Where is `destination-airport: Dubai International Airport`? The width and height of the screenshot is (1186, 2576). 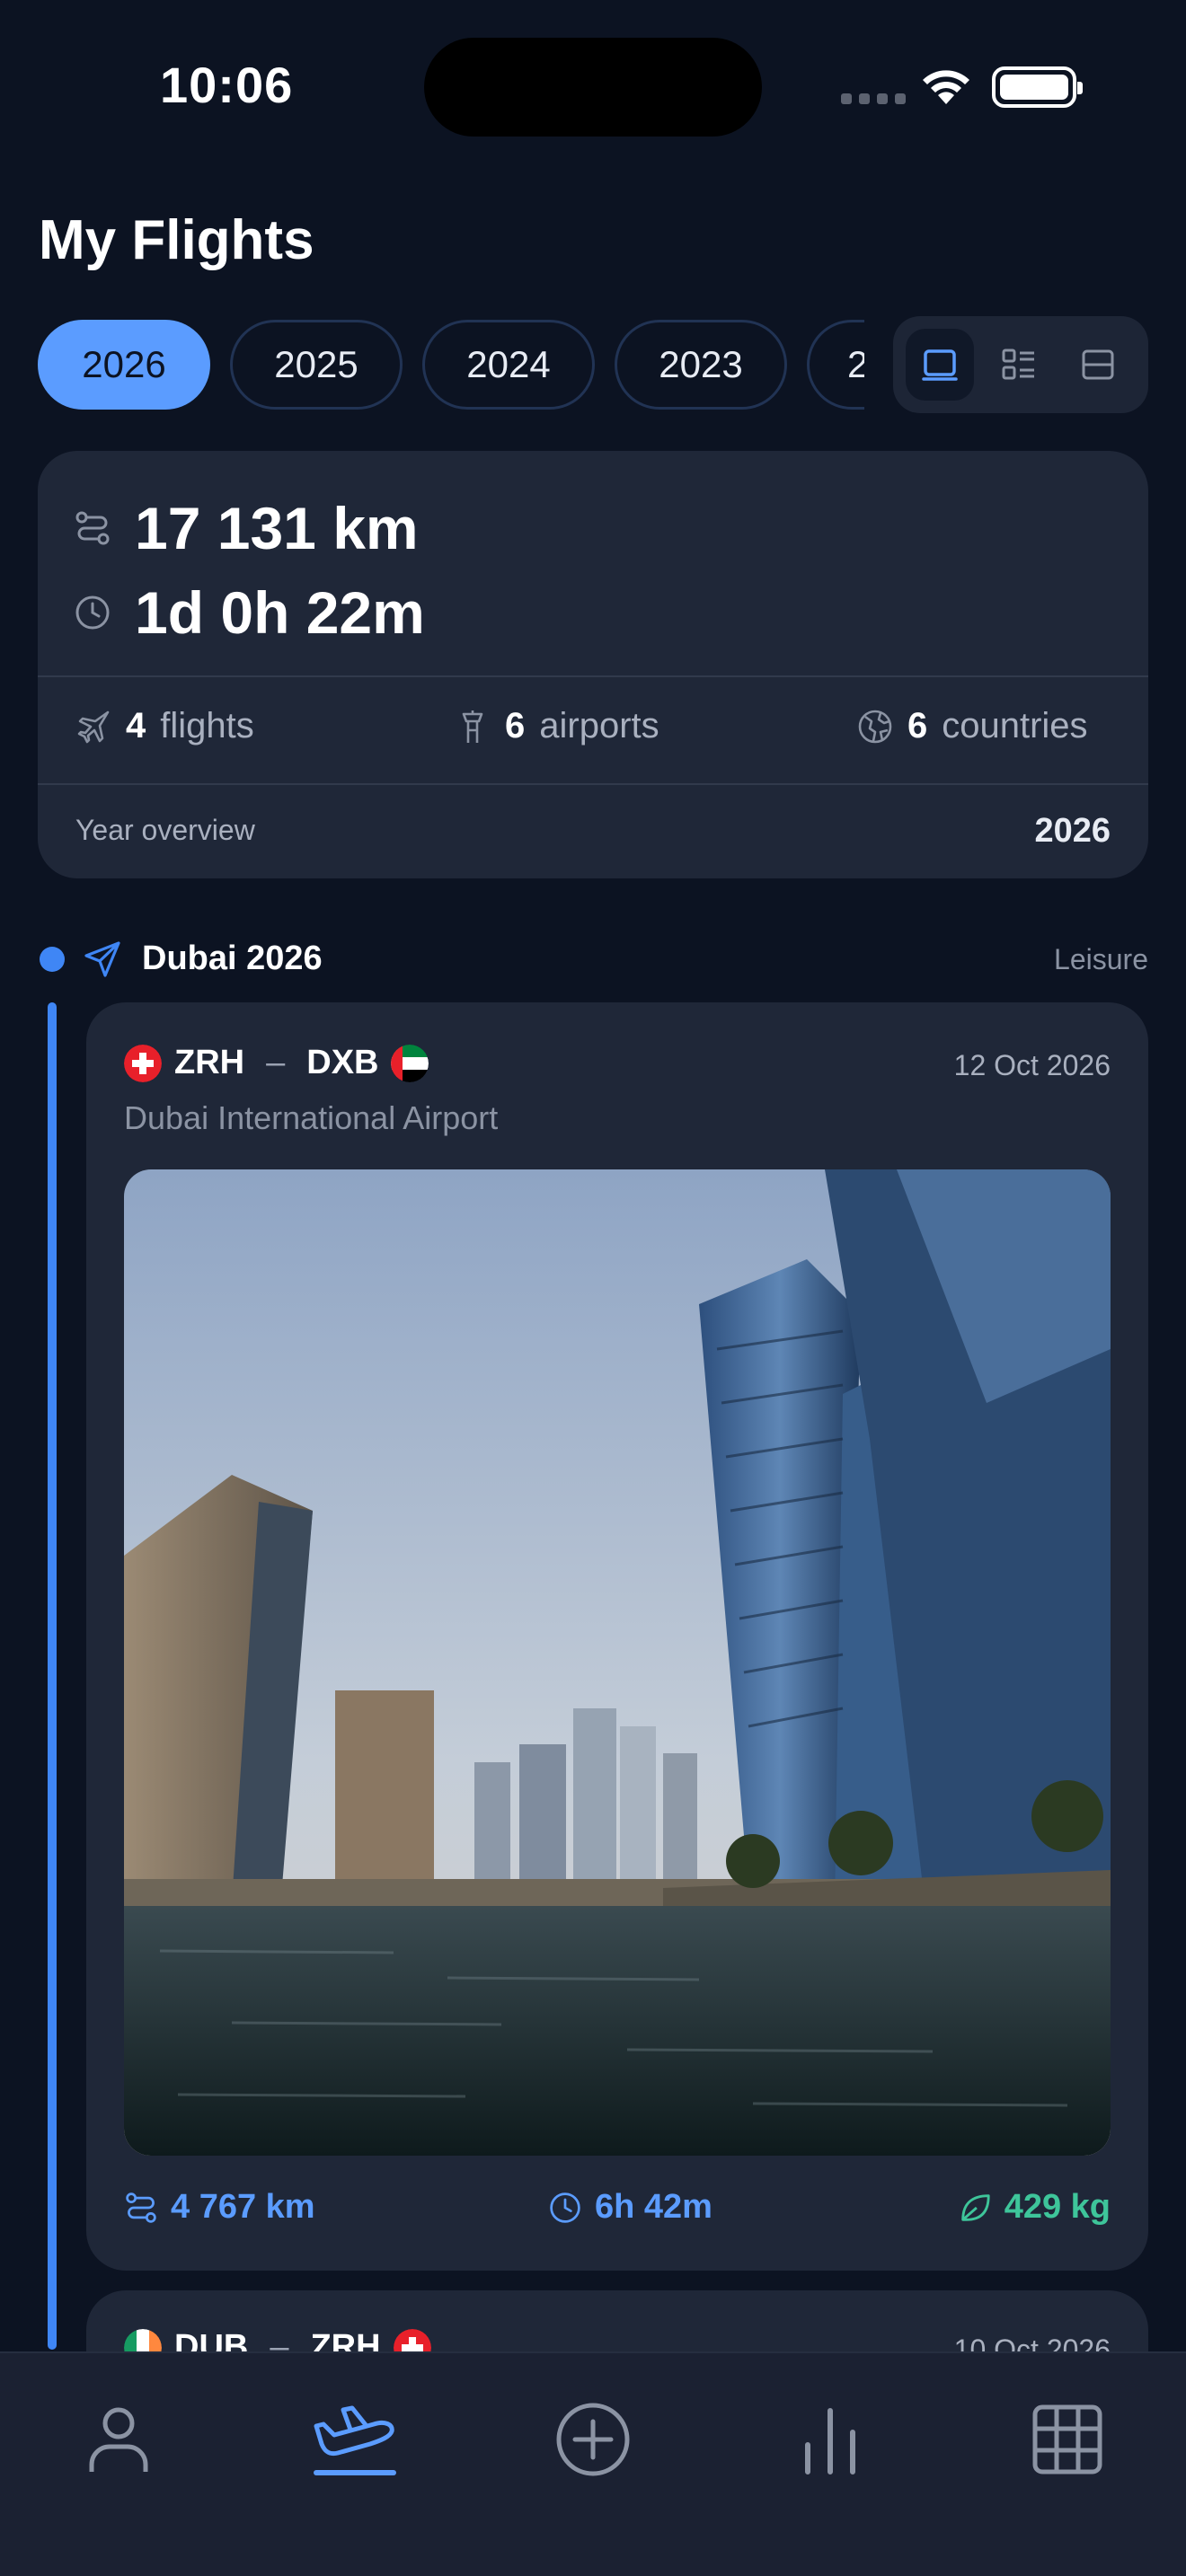 destination-airport: Dubai International Airport is located at coordinates (311, 1117).